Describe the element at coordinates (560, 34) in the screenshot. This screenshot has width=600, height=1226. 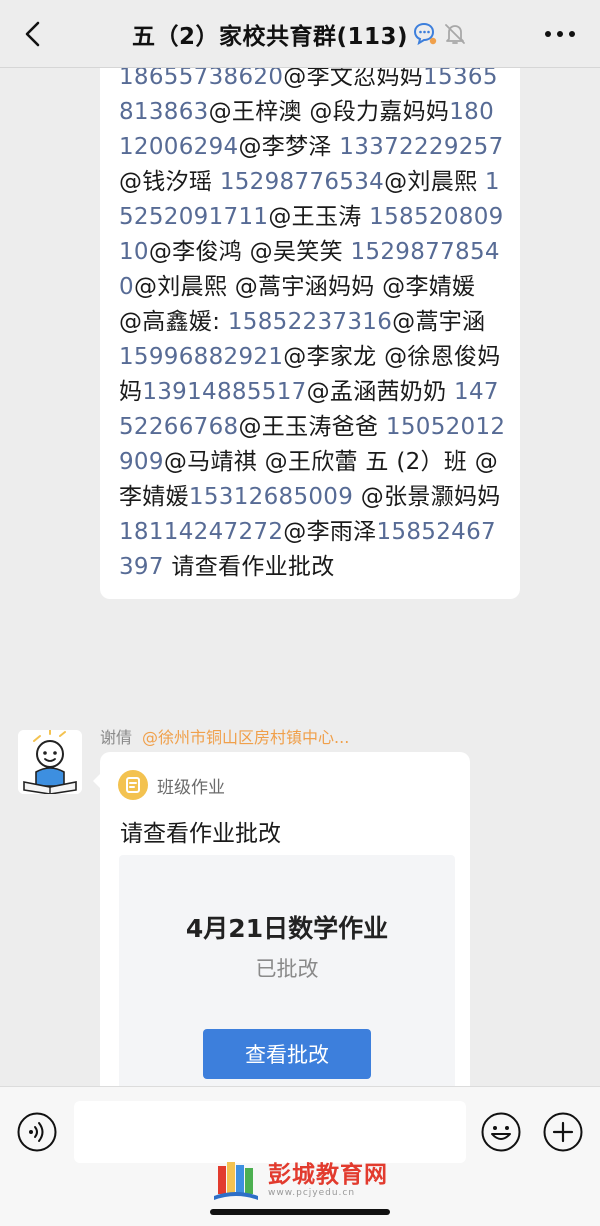
I see `more-options-icon` at that location.